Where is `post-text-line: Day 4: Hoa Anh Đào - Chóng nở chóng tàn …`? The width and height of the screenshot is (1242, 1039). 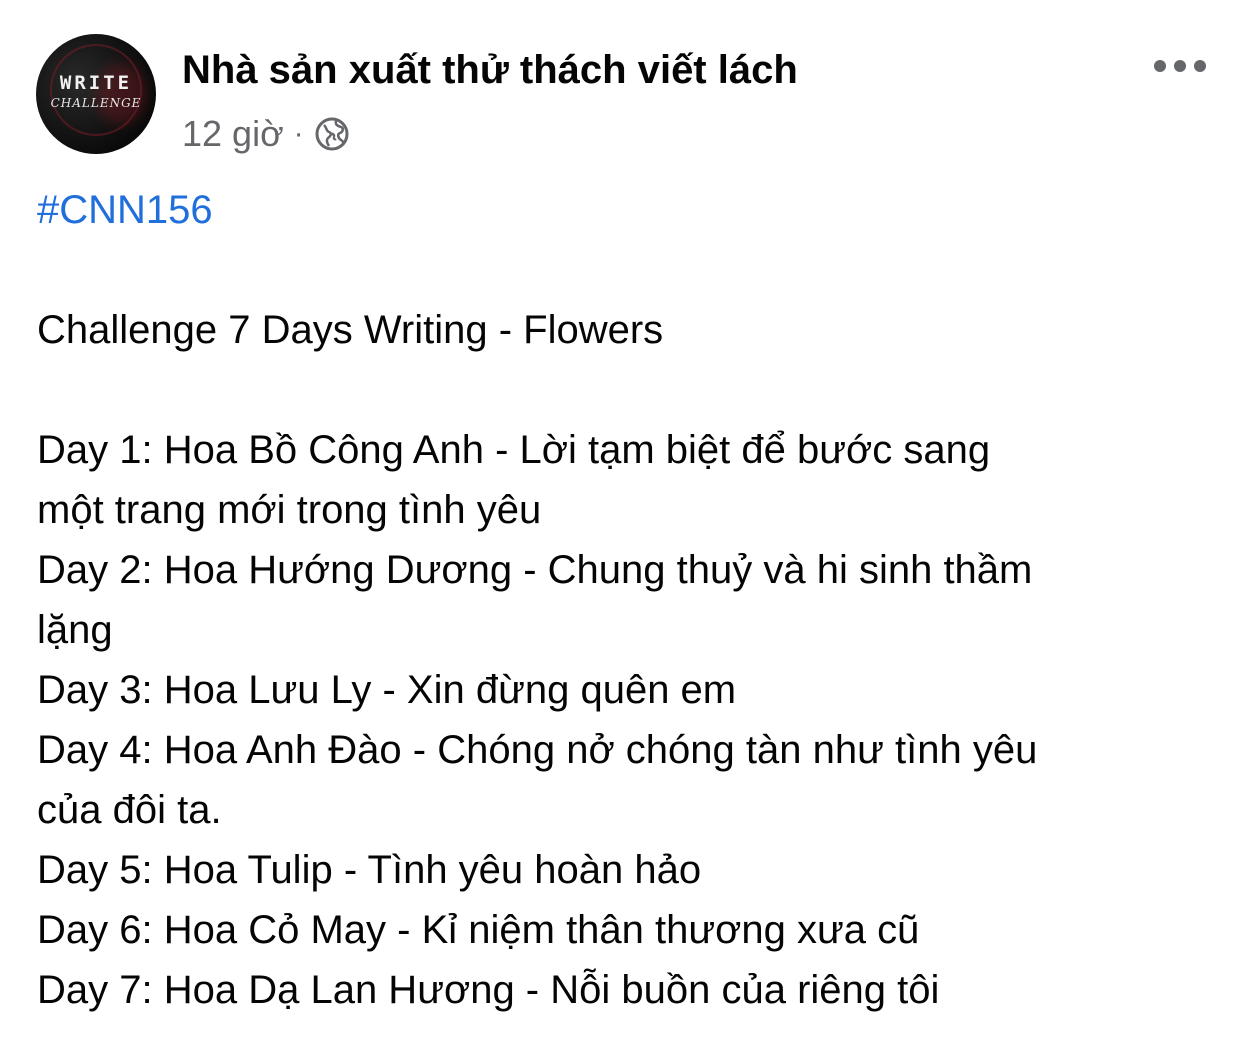 post-text-line: Day 4: Hoa Anh Đào - Chóng nở chóng tàn … is located at coordinates (537, 750).